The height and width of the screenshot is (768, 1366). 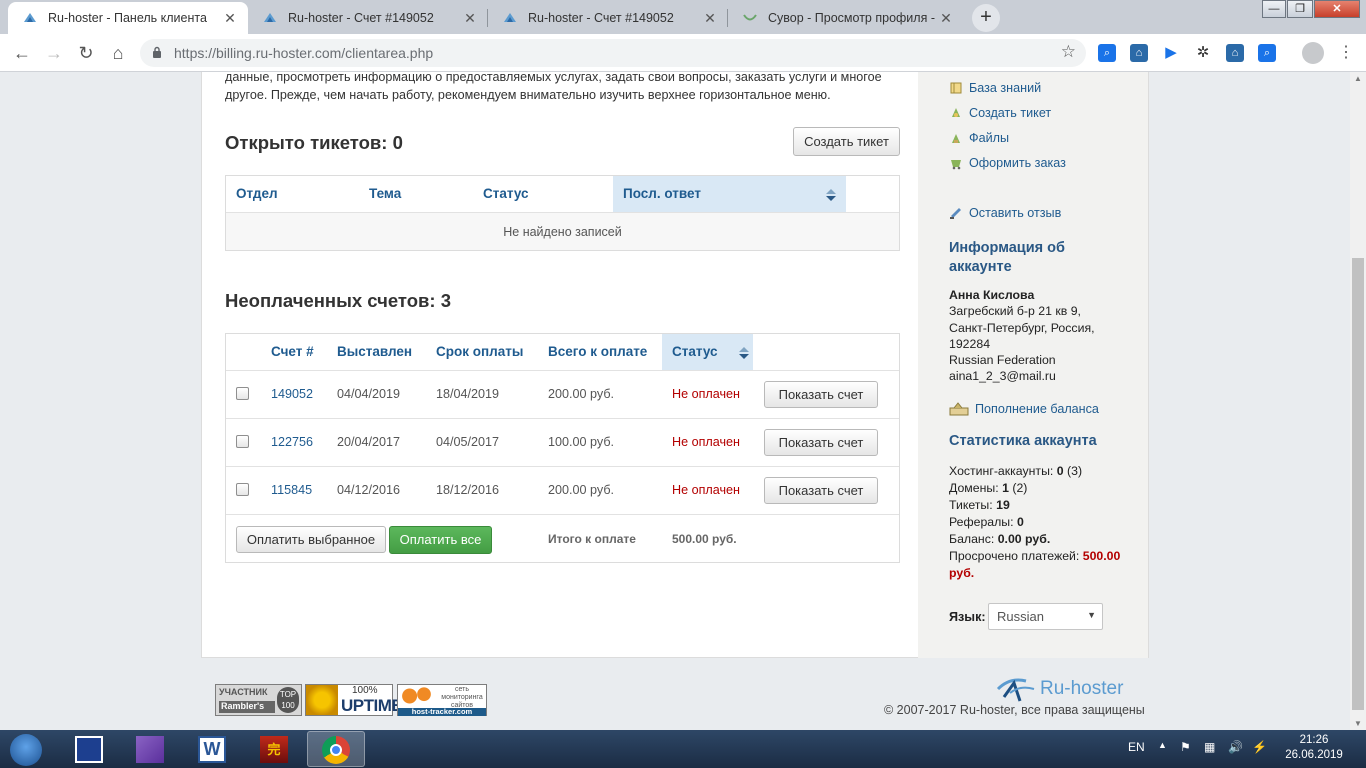 What do you see at coordinates (1136, 747) in the screenshot?
I see `keyboard-language: EN` at bounding box center [1136, 747].